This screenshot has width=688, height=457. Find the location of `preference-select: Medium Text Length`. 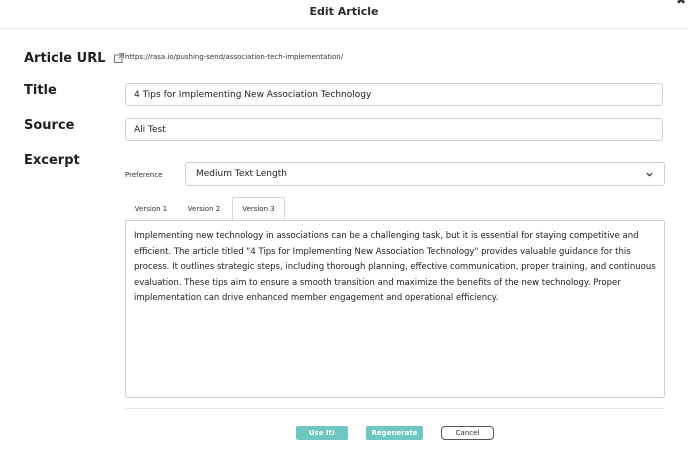

preference-select: Medium Text Length is located at coordinates (425, 174).